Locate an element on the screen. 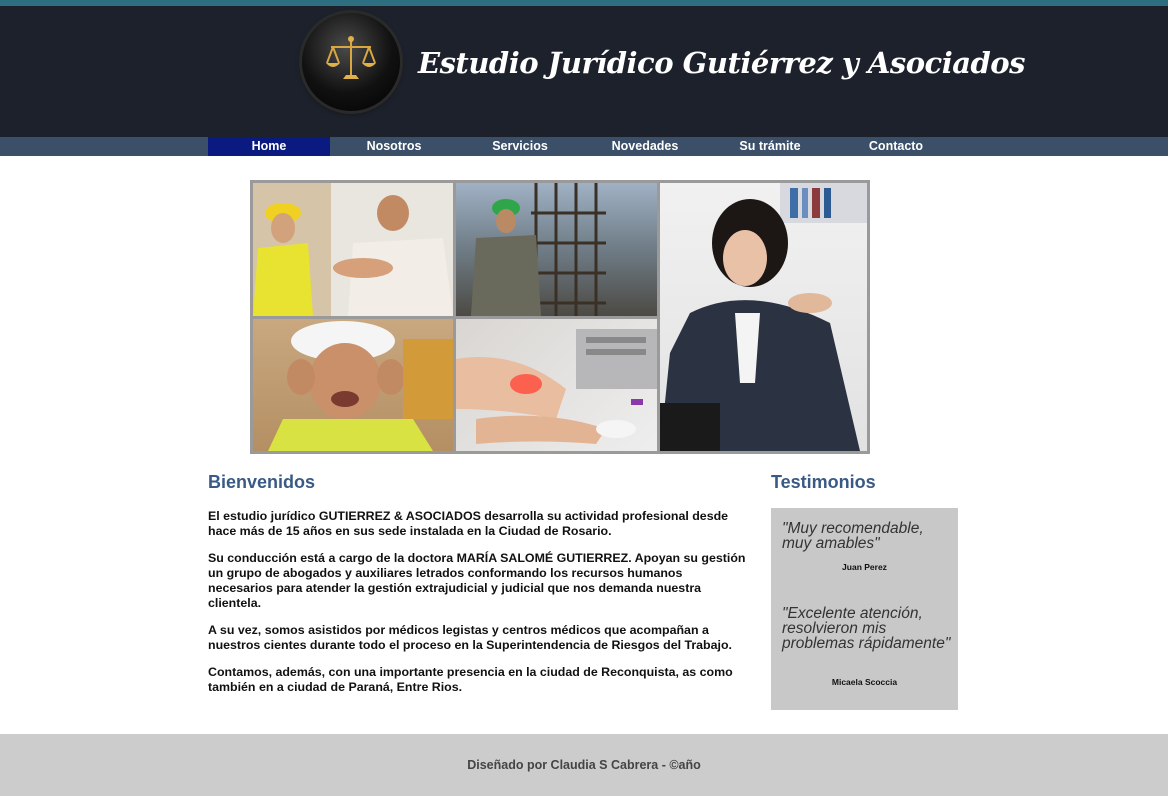 Image resolution: width=1168 pixels, height=796 pixels. nav-item-nosotros: Nosotros is located at coordinates (394, 146).